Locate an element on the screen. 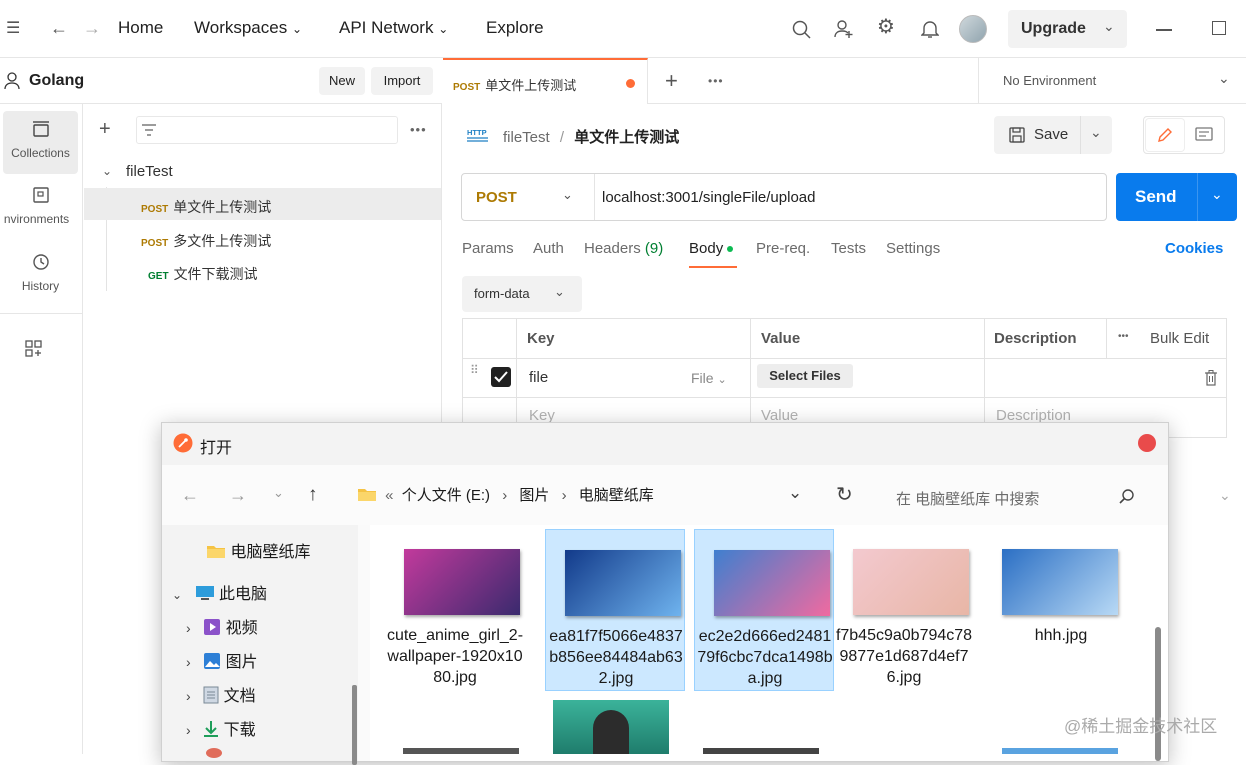  close-button is located at coordinates (1147, 443).